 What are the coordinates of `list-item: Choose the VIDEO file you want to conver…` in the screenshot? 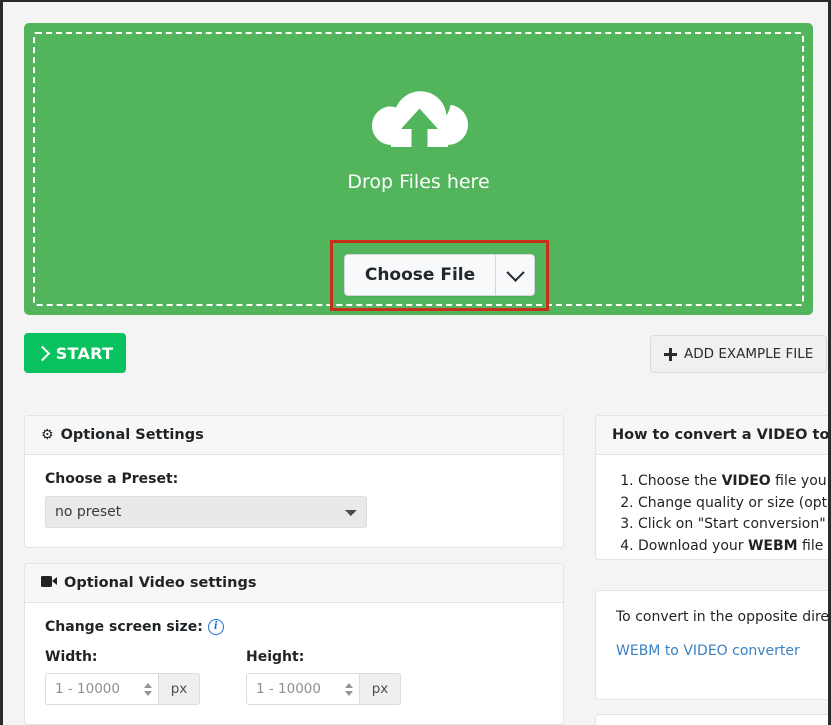 It's located at (733, 482).